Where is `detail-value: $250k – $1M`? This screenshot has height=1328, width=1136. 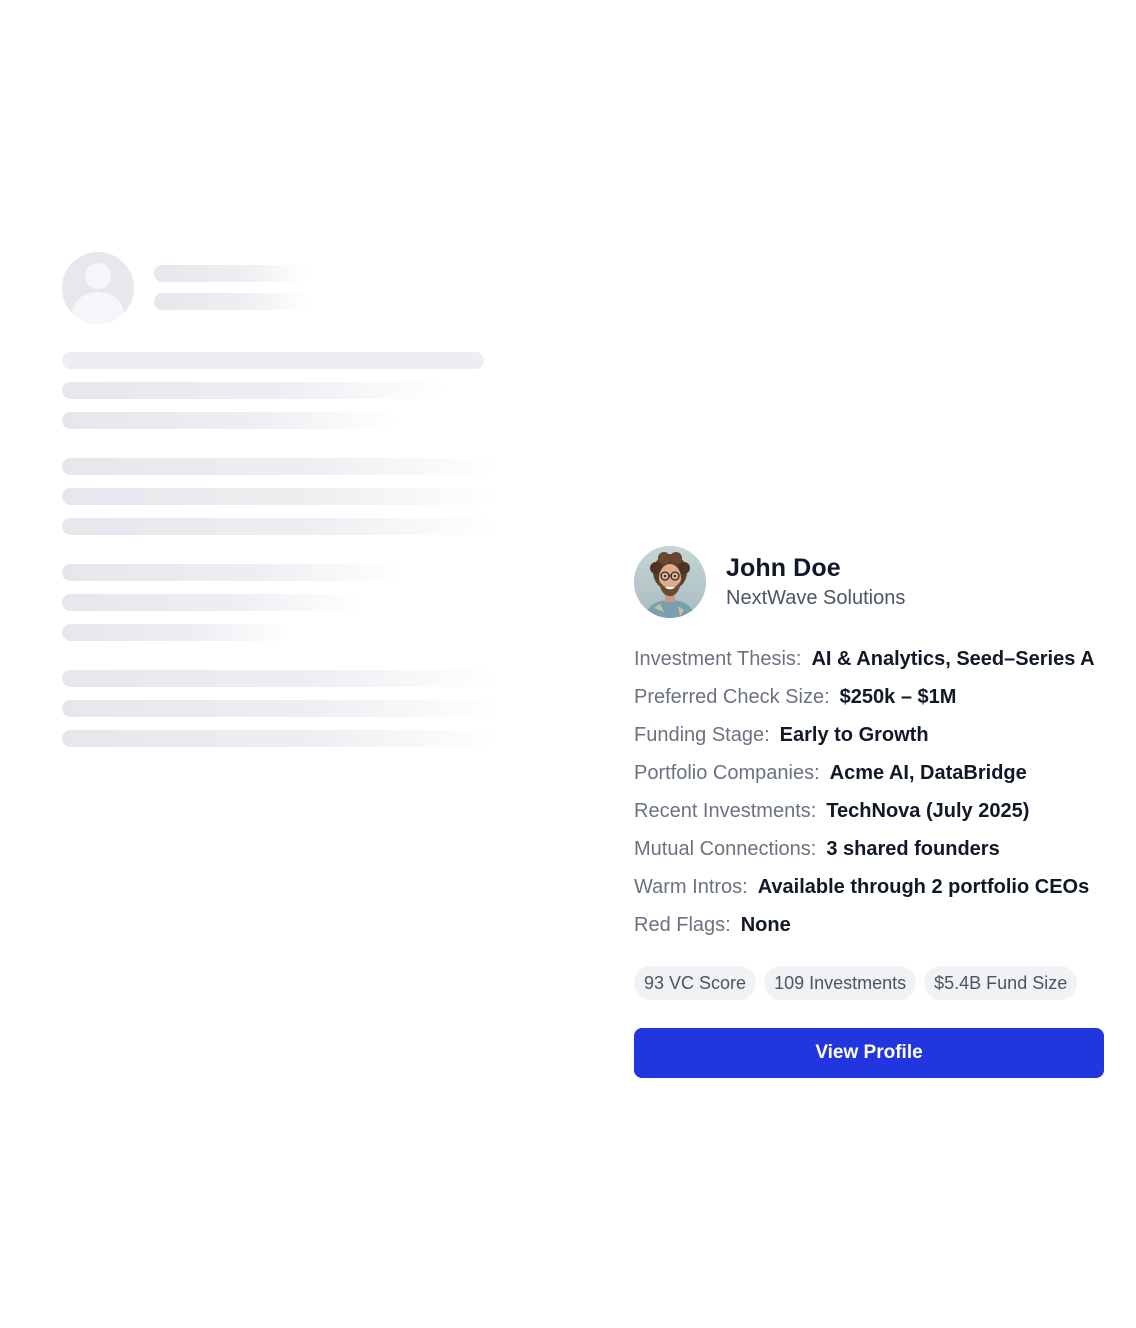 detail-value: $250k – $1M is located at coordinates (898, 697).